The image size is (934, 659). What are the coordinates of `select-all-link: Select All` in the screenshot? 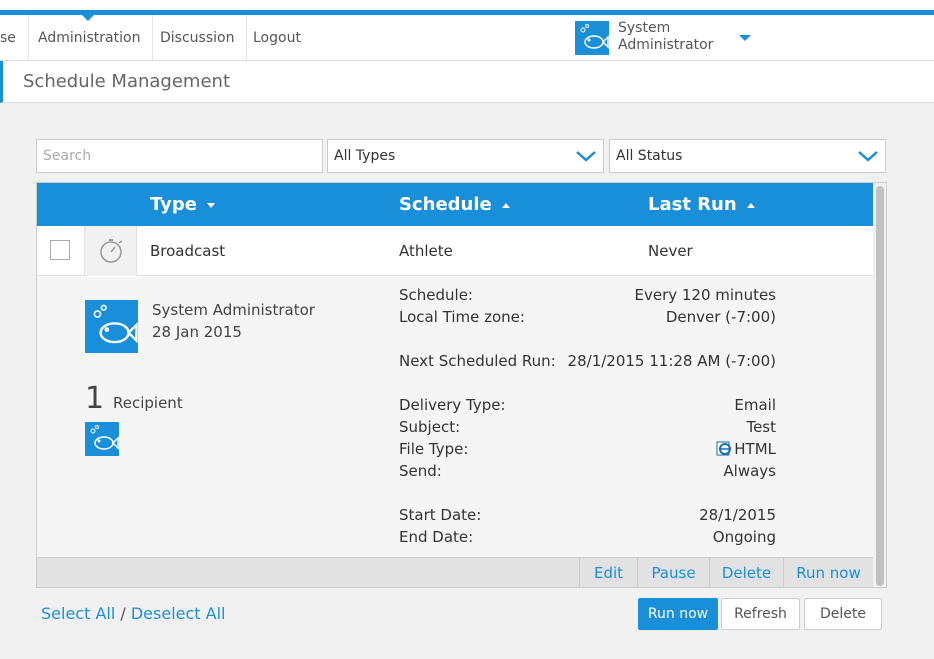 It's located at (78, 613).